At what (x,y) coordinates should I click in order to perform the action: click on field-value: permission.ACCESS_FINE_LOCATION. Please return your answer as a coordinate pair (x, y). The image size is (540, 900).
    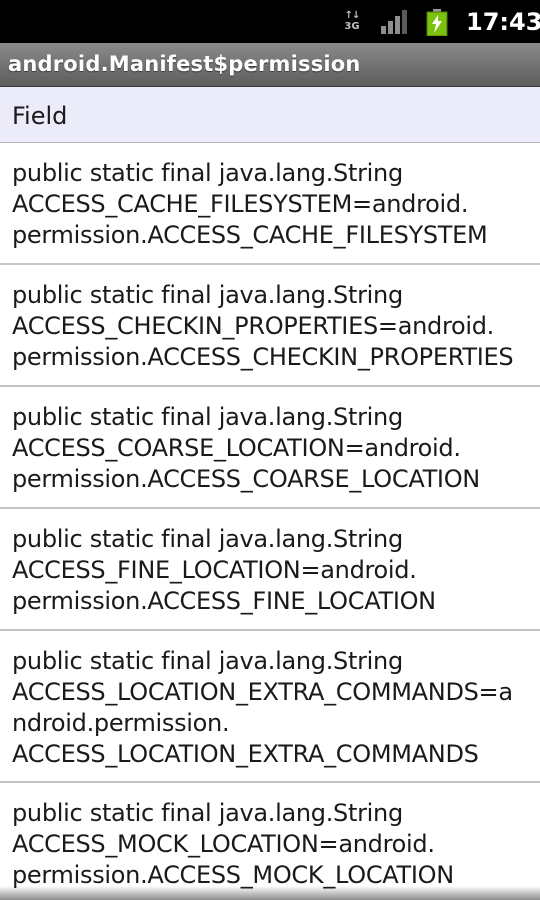
    Looking at the image, I should click on (224, 601).